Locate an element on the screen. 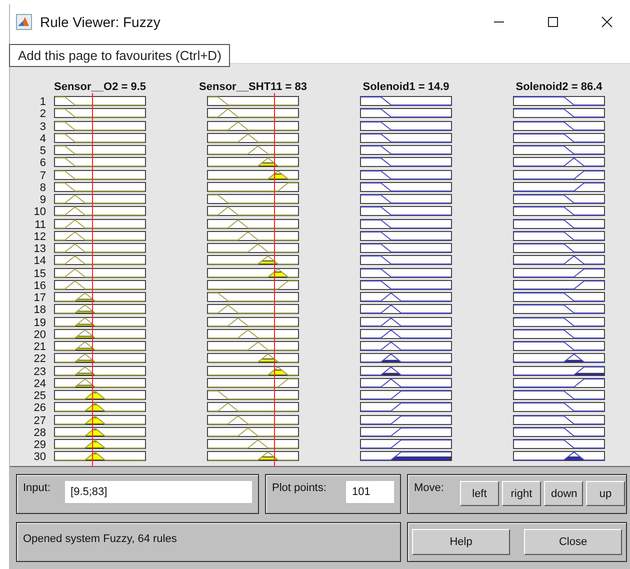 Image resolution: width=630 pixels, height=569 pixels. input-field: [9.5;83] is located at coordinates (158, 492).